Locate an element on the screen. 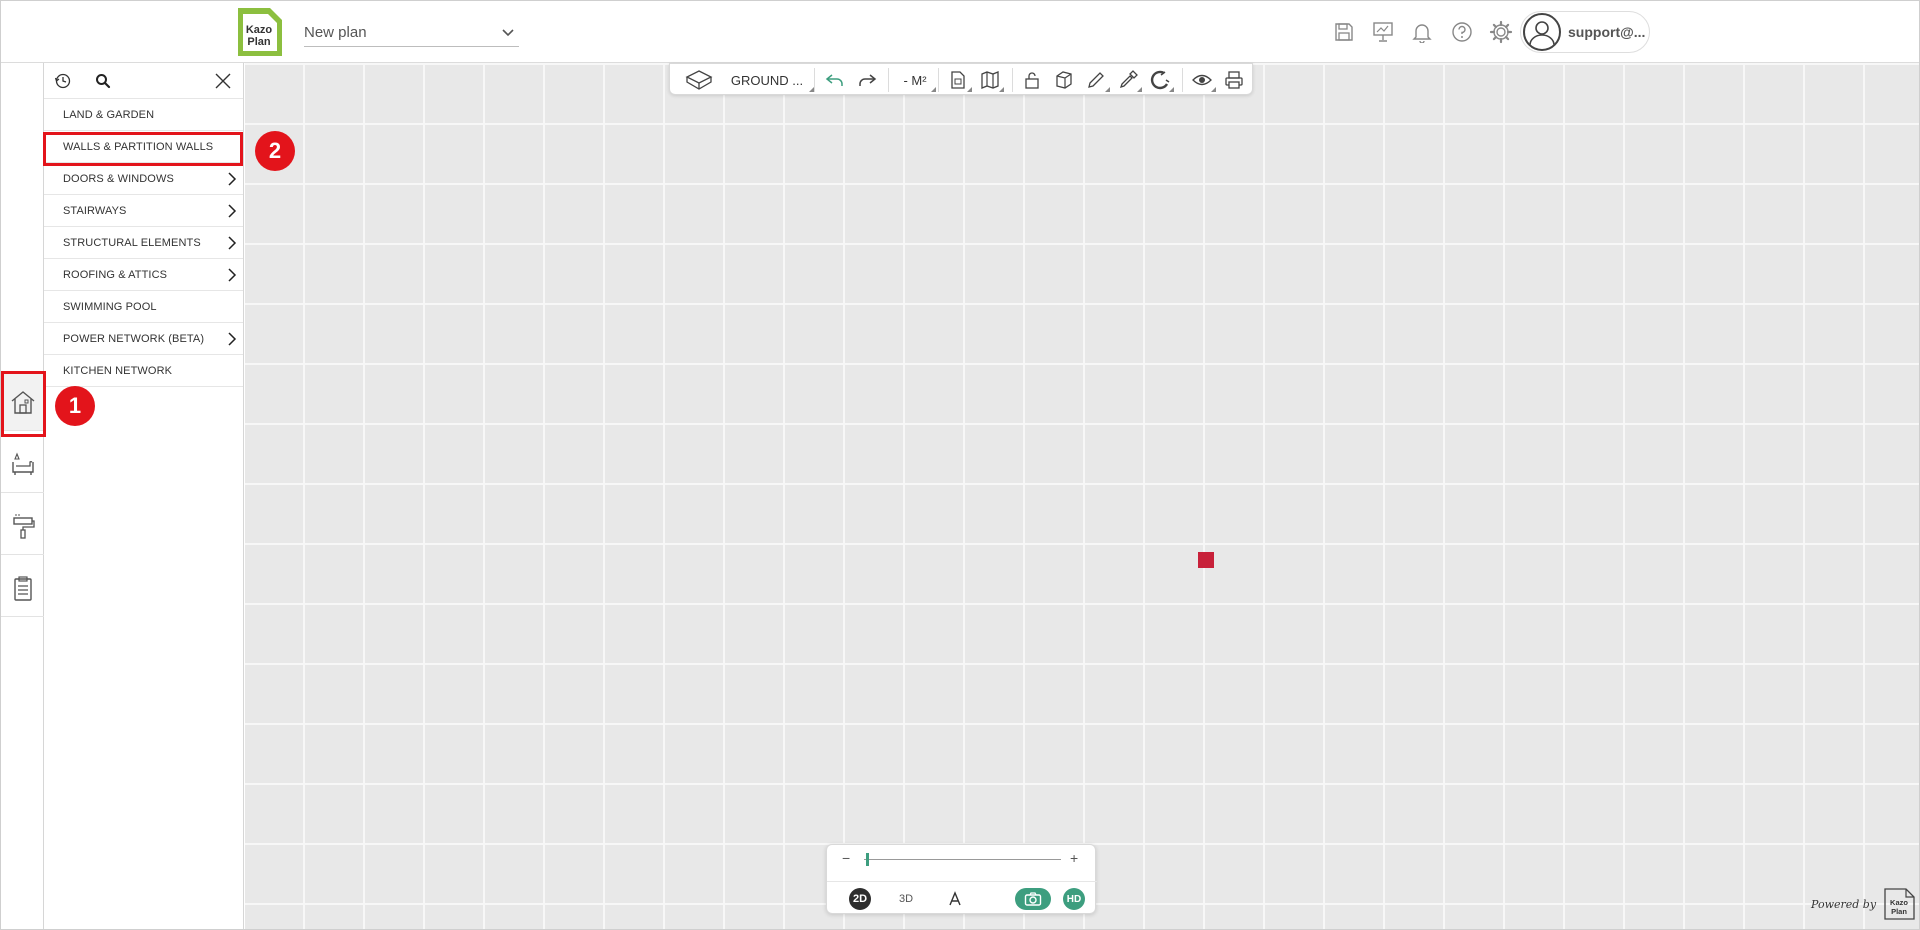  sofa-icon is located at coordinates (23, 464).